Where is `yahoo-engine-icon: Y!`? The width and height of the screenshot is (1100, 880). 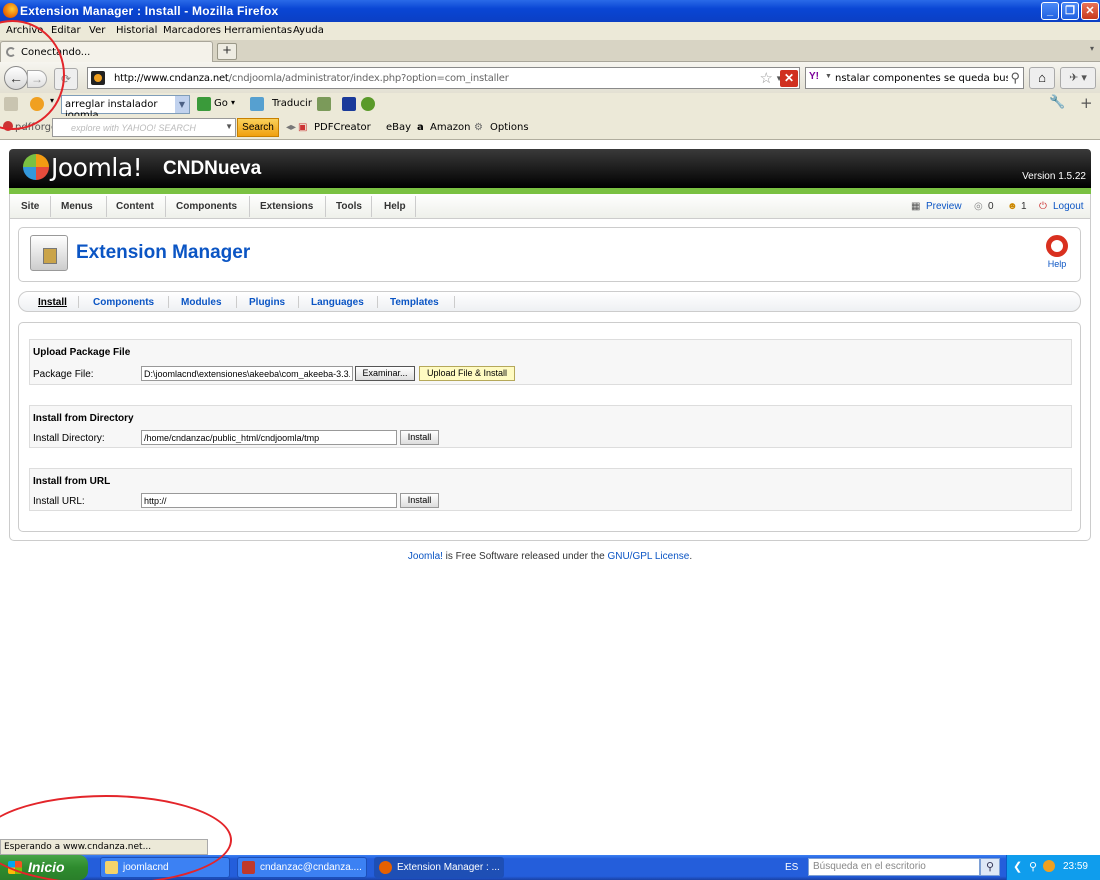
yahoo-engine-icon: Y! is located at coordinates (814, 76).